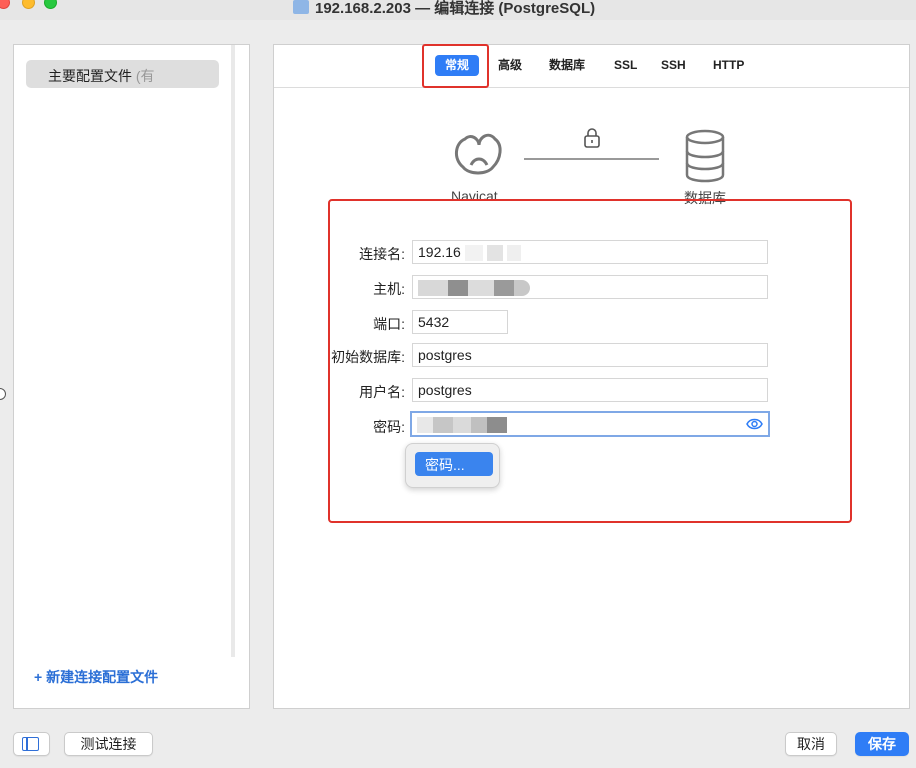 The image size is (916, 768). I want to click on sidebar-toggle-icon, so click(30, 744).